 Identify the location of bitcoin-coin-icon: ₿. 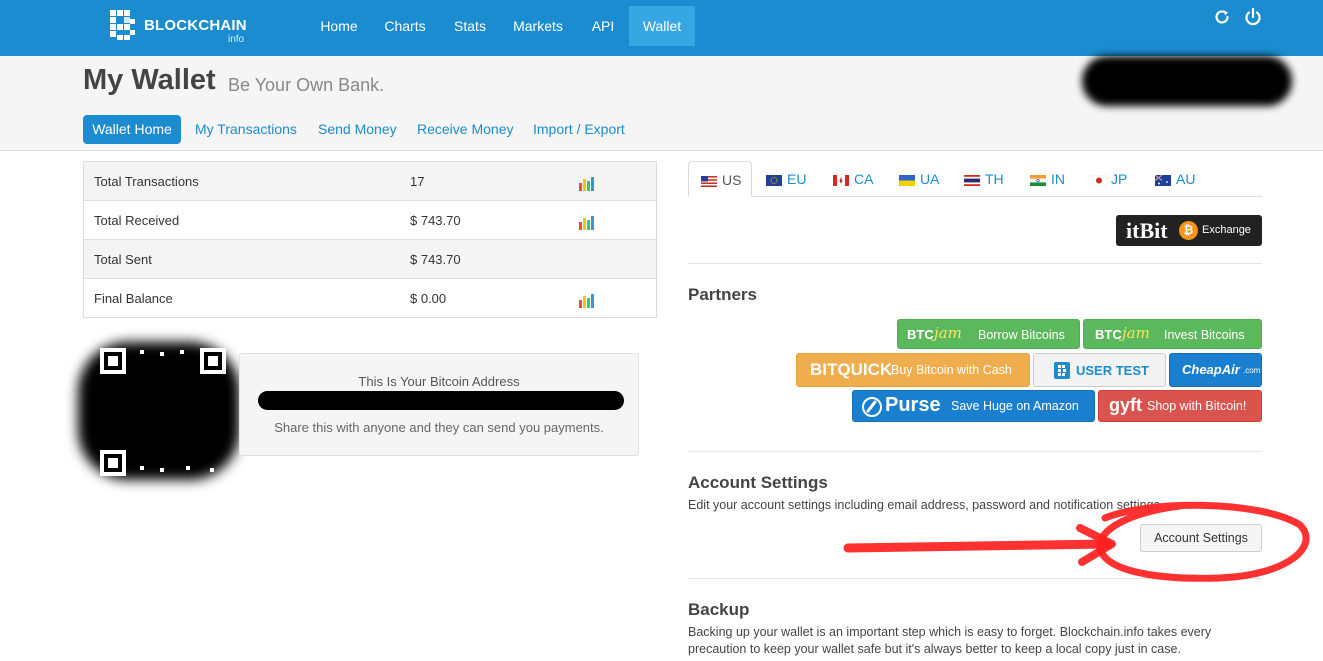
(1188, 230).